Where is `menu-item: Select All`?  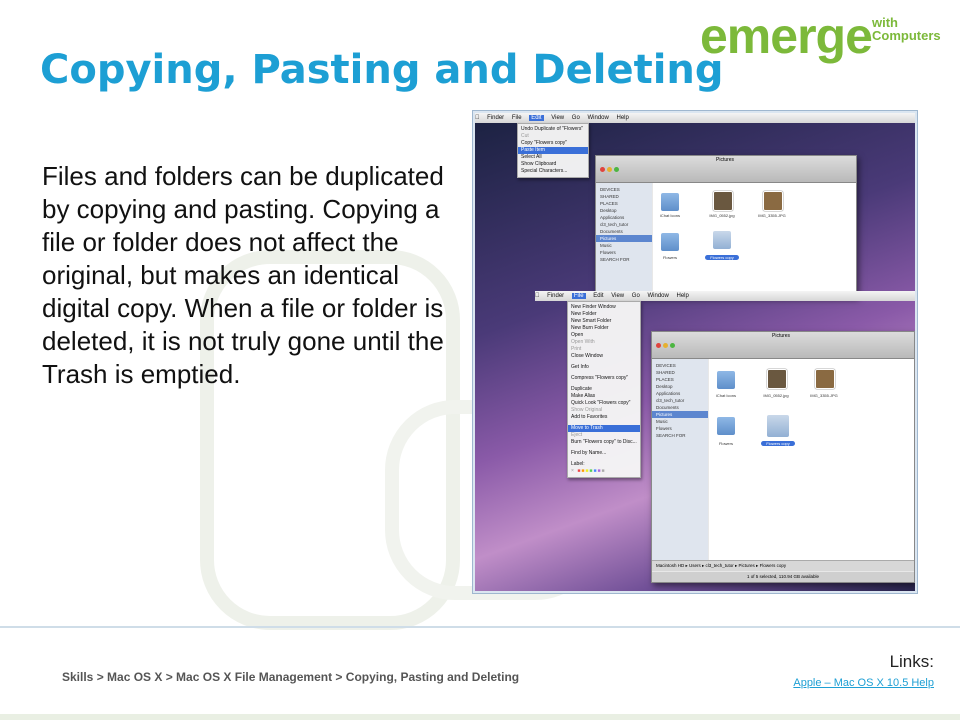 menu-item: Select All is located at coordinates (531, 157).